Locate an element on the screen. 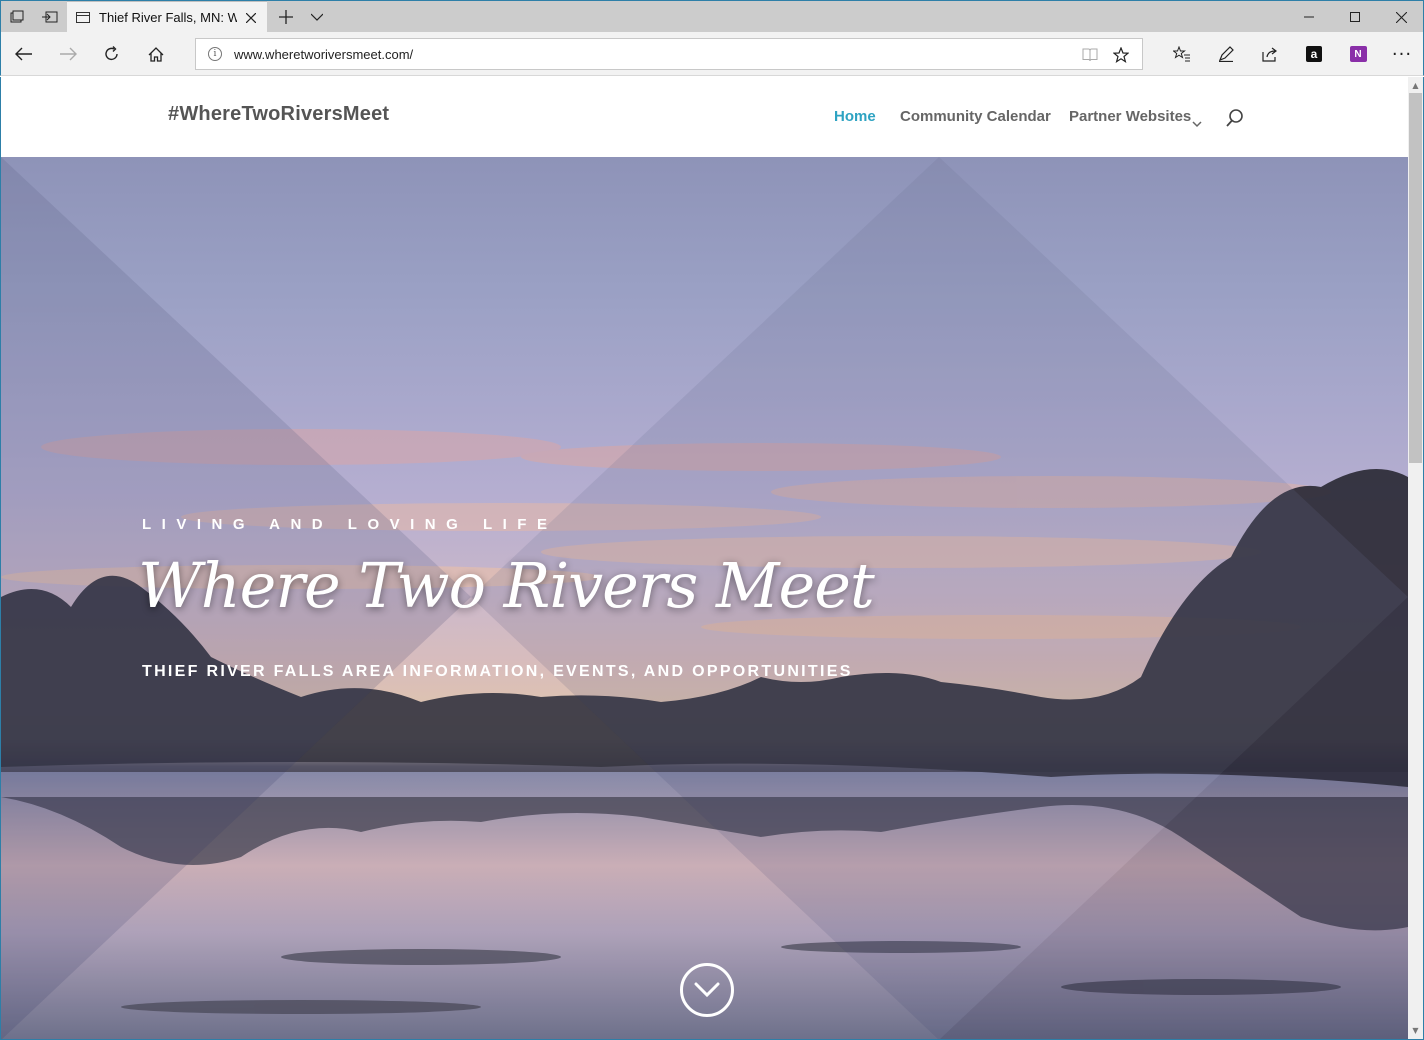  tab-favicon-icon is located at coordinates (83, 17).